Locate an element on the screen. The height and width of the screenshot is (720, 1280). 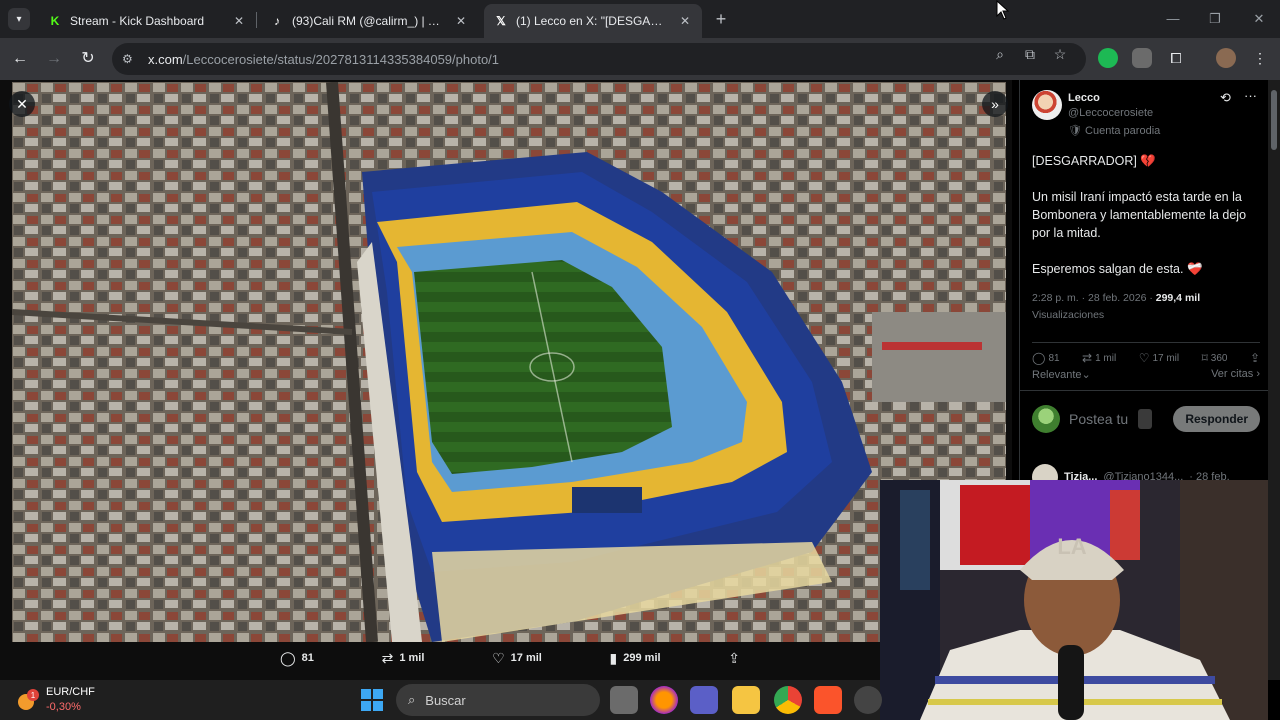
task-view-icon is located at coordinates (624, 700).